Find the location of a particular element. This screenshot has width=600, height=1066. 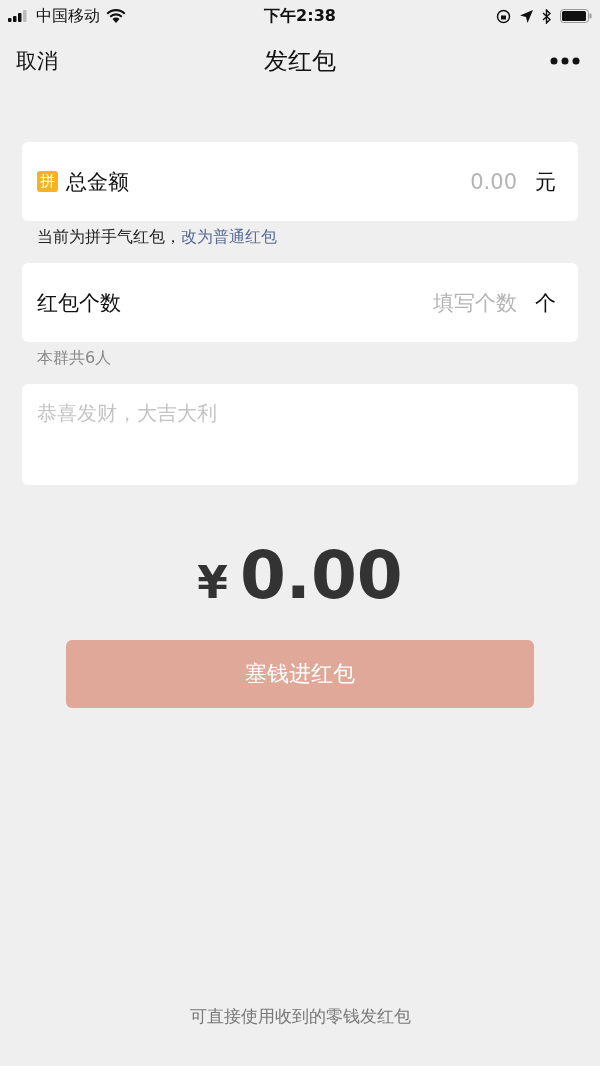

clock: 下午2:38 is located at coordinates (300, 16).